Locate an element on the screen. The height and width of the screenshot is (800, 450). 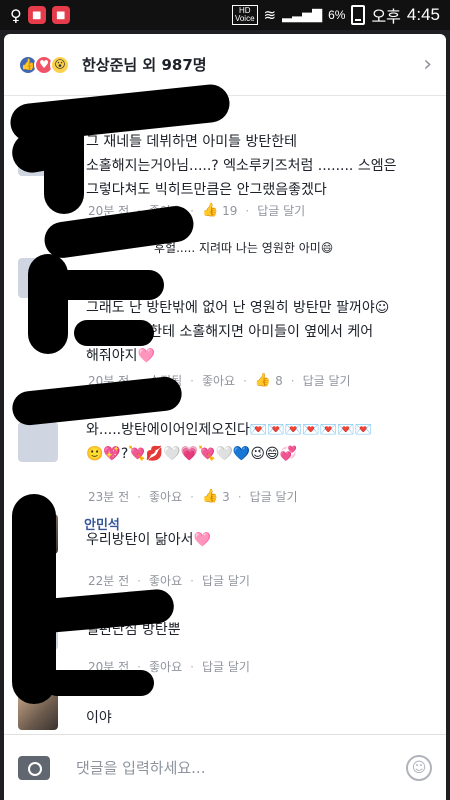
signal-icon: ▂▃▅▇ is located at coordinates (302, 14).